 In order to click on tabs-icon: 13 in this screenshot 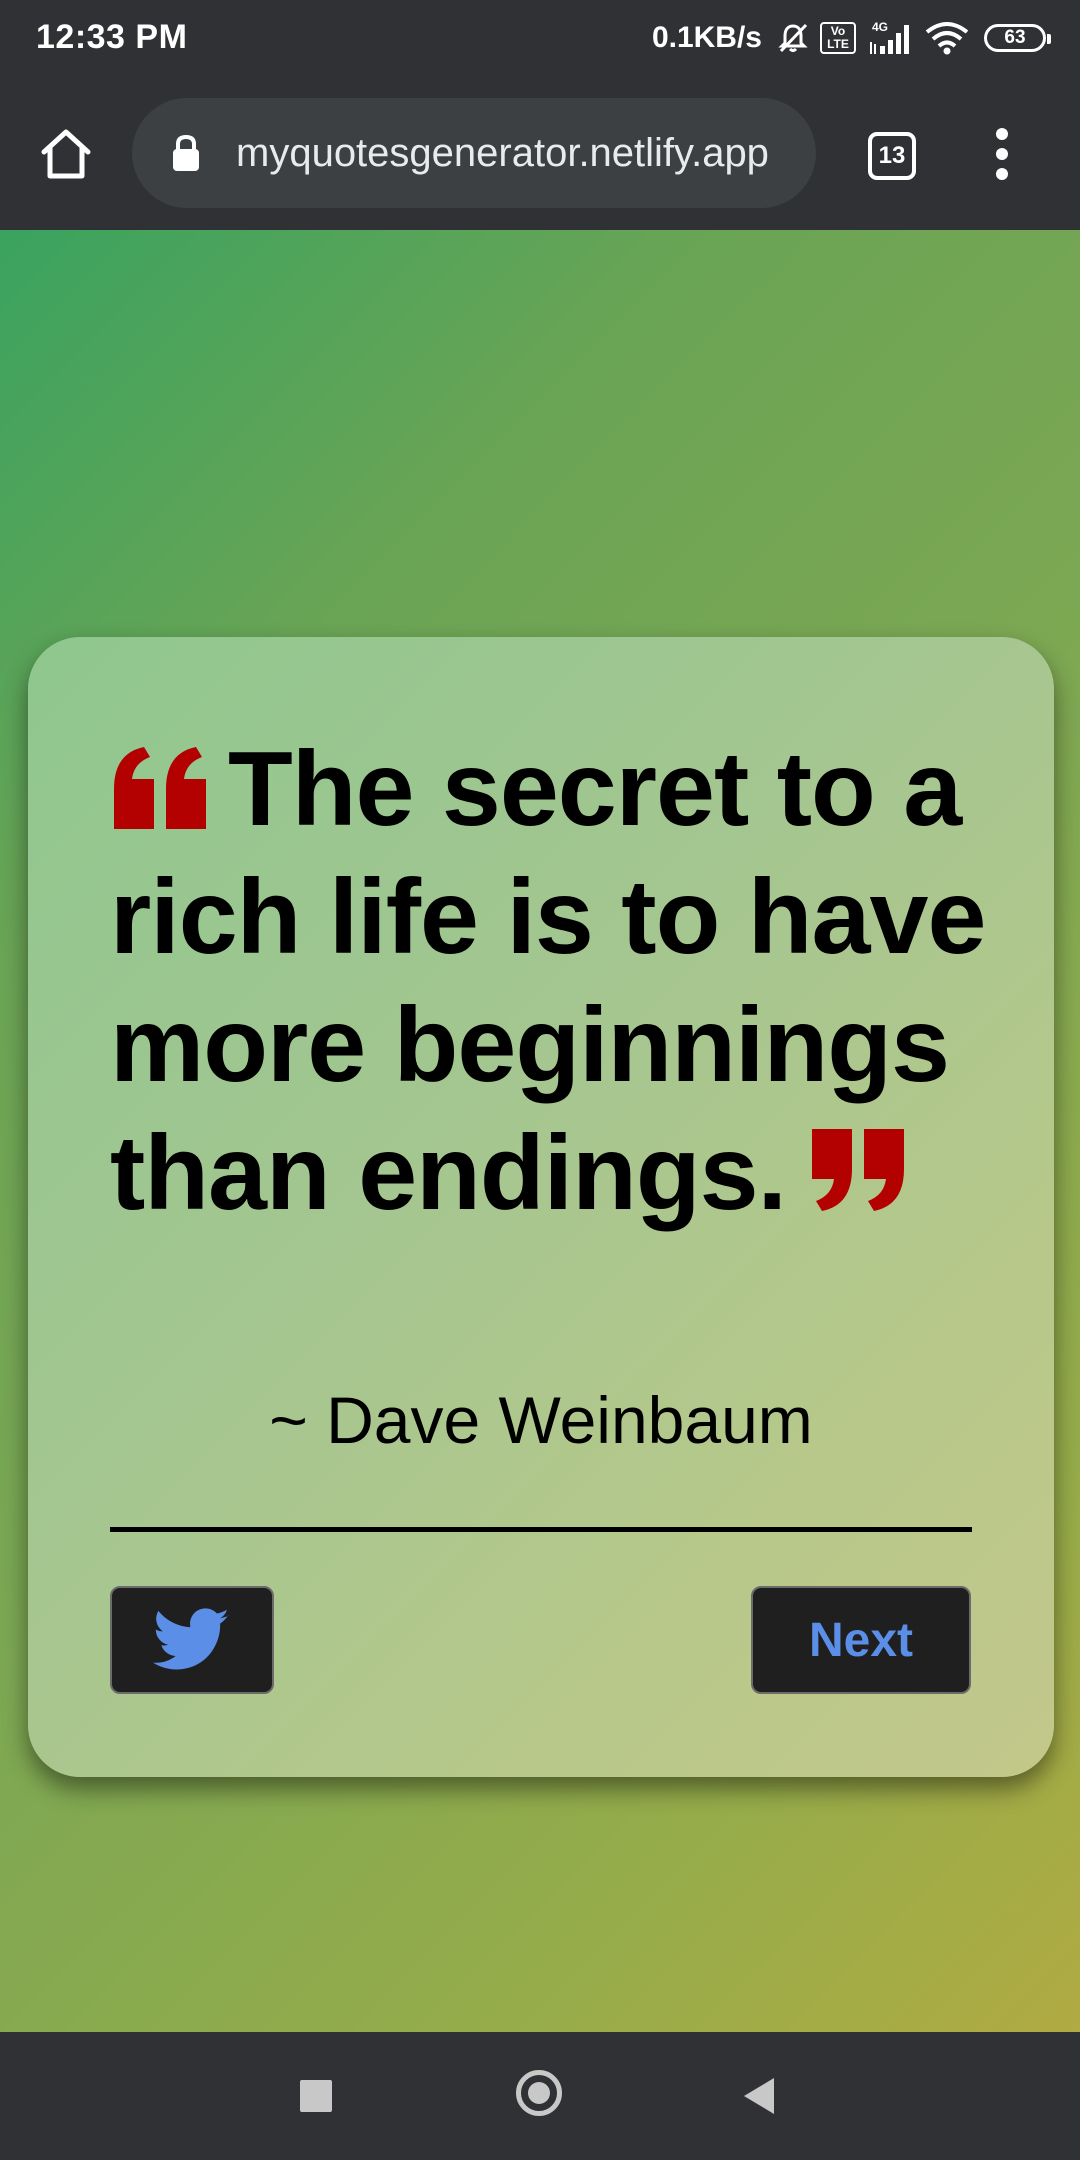, I will do `click(892, 156)`.